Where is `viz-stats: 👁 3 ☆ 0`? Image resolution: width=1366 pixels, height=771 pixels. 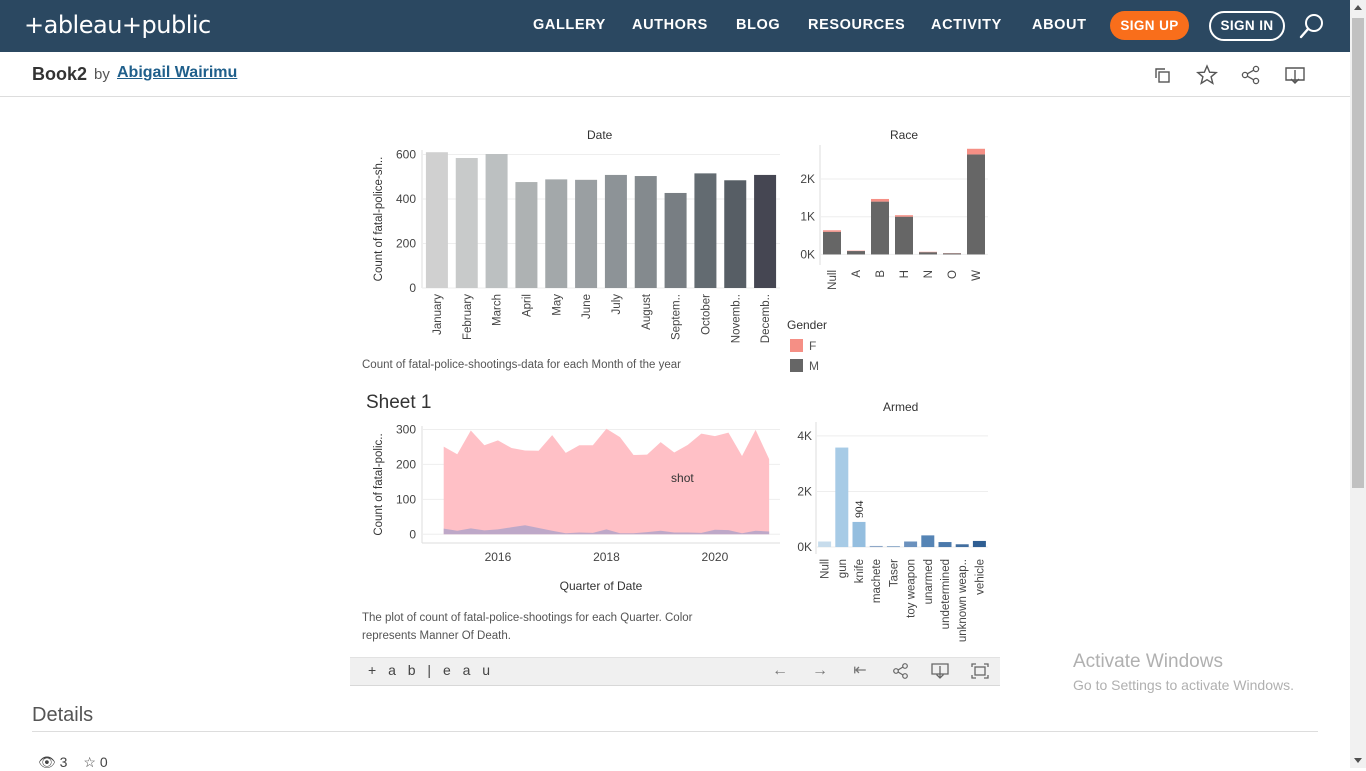 viz-stats: 👁 3 ☆ 0 is located at coordinates (73, 762).